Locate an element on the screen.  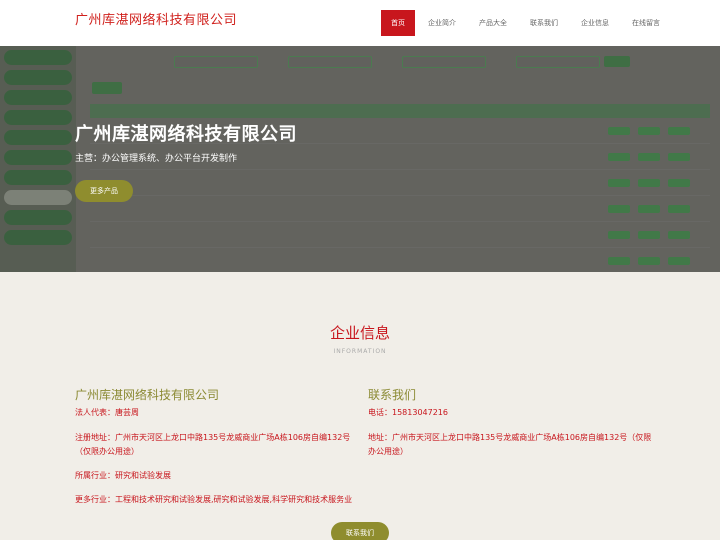
industry: 所属行业：研究和试验发展 is located at coordinates (215, 476).